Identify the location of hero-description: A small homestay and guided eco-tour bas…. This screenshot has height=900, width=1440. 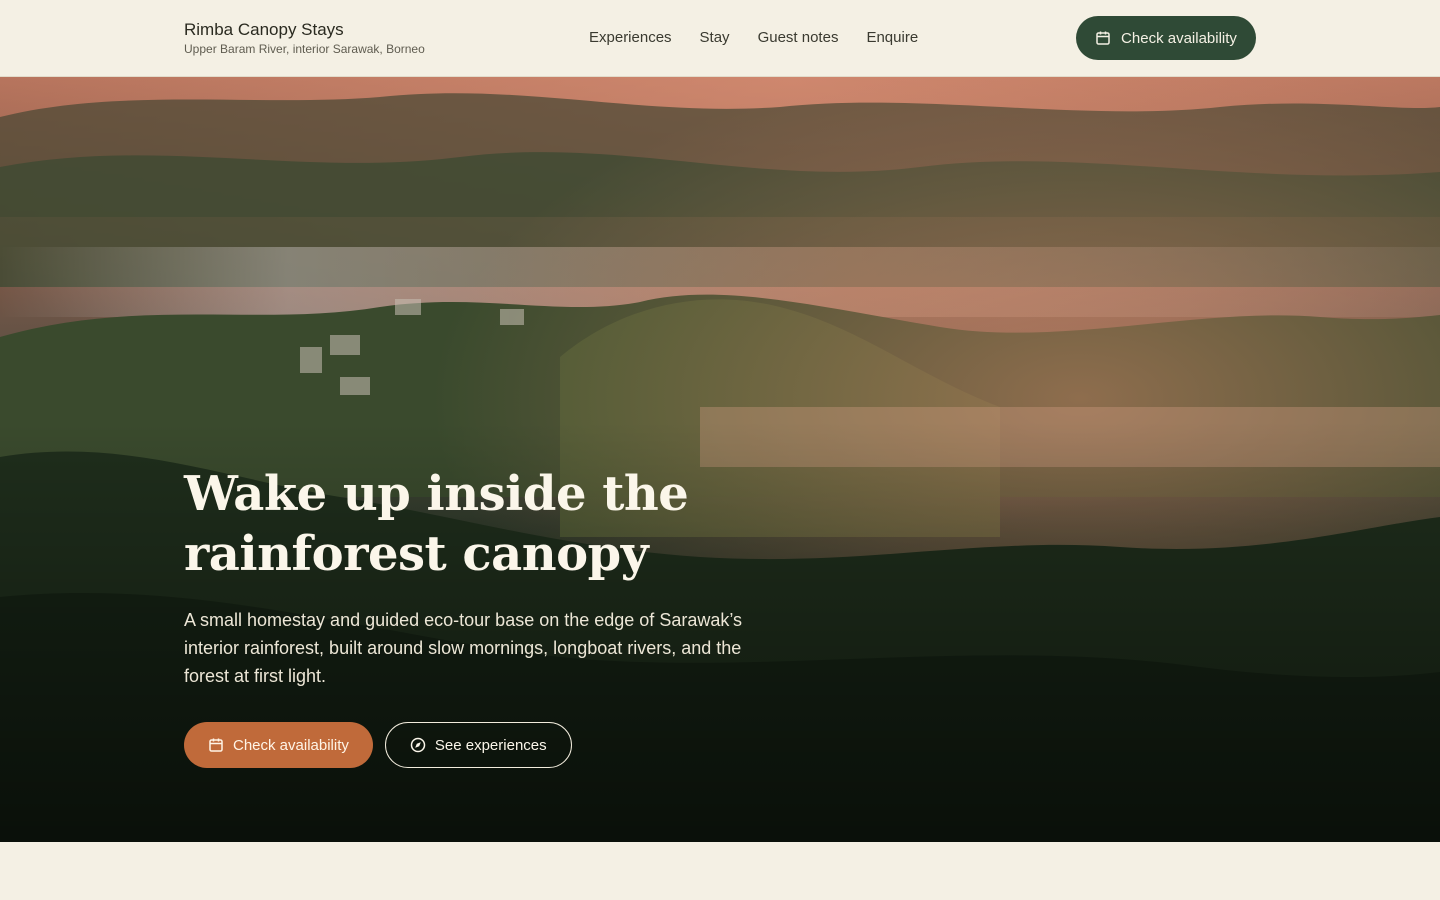
(463, 648).